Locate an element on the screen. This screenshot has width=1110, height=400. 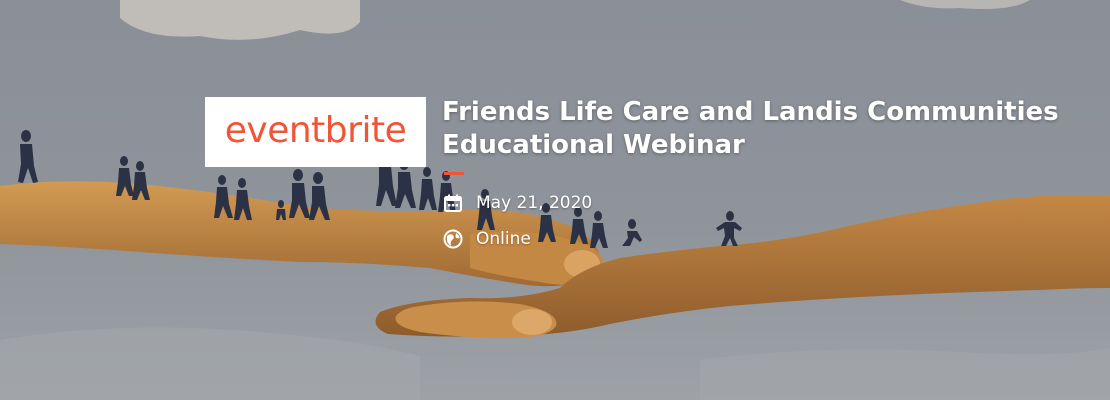
event-date: May 21, 2020 is located at coordinates (534, 203).